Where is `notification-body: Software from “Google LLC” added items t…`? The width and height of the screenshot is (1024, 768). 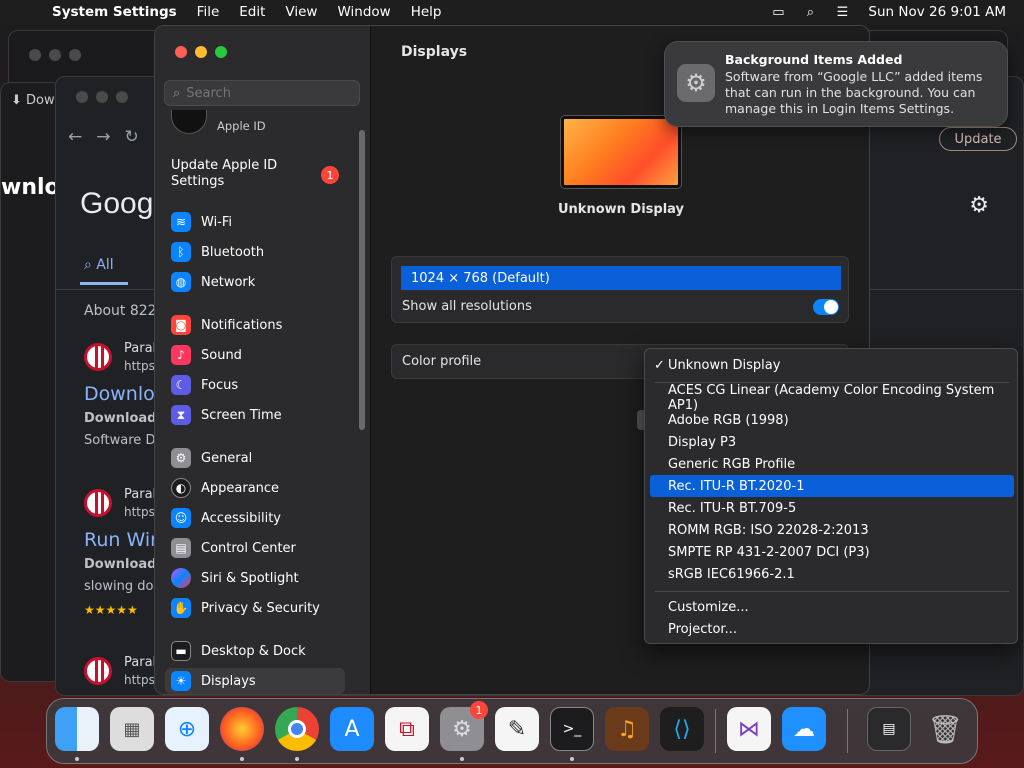 notification-body: Software from “Google LLC” added items t… is located at coordinates (854, 92).